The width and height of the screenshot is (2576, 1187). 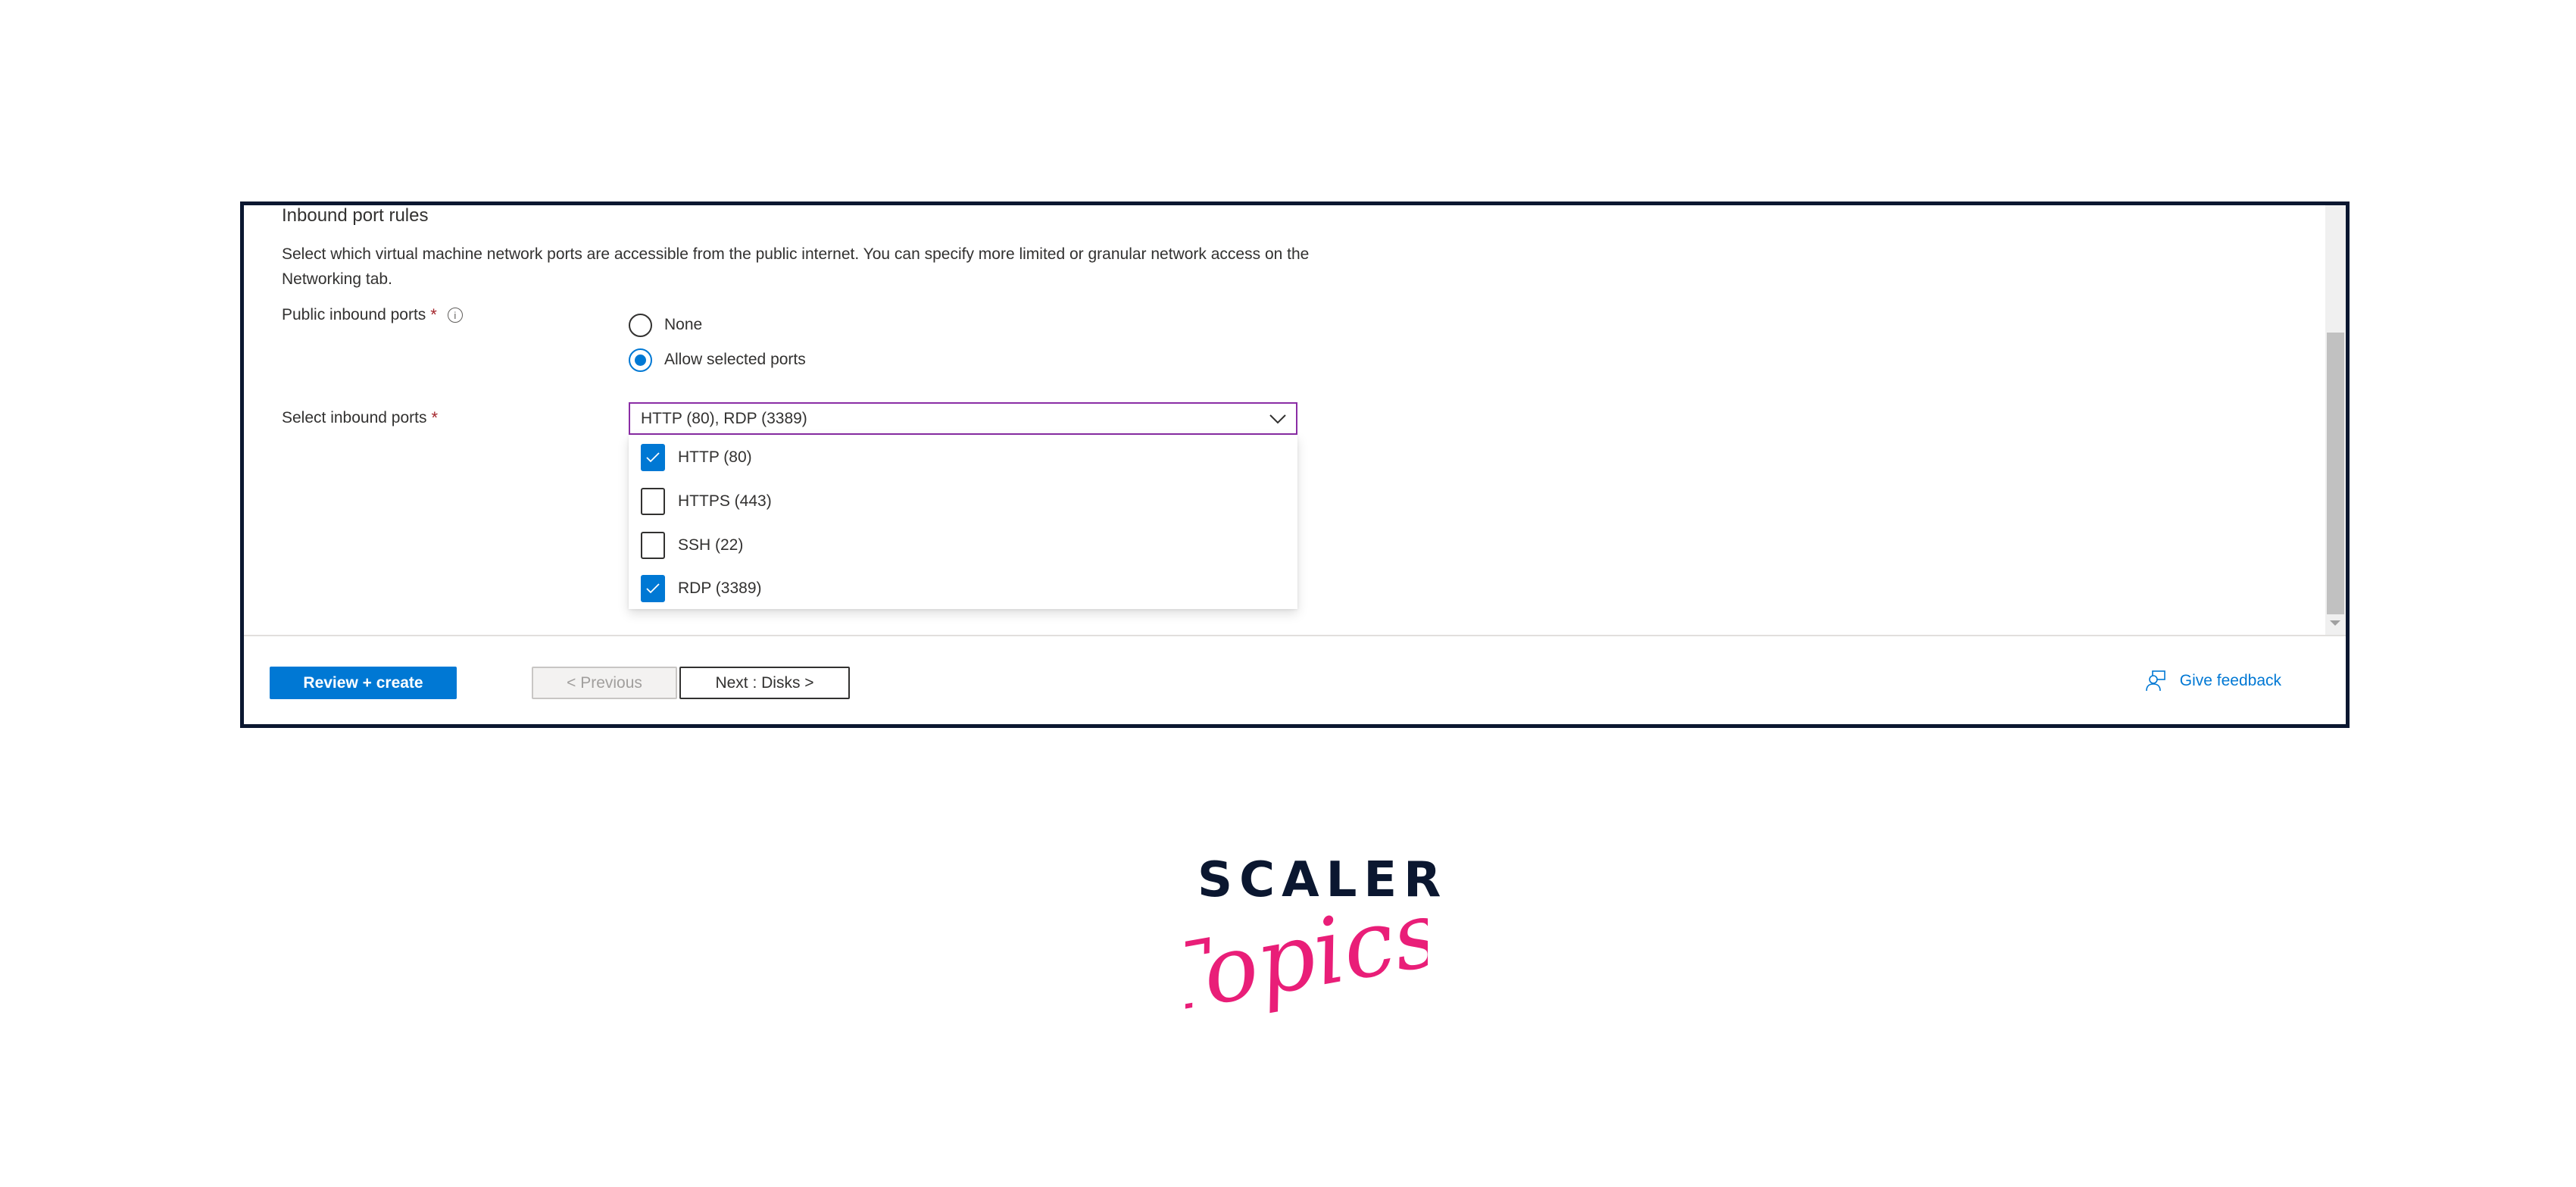 I want to click on option-label: HTTPS (443), so click(x=725, y=501).